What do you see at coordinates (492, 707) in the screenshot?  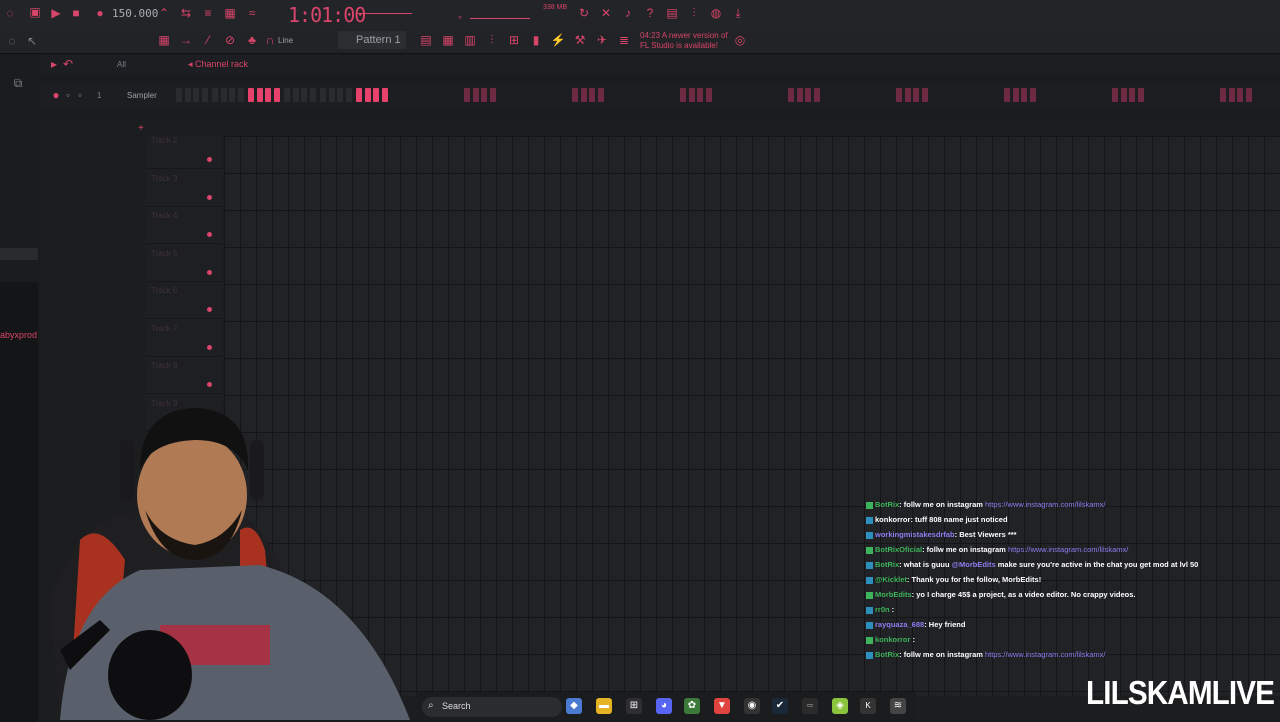 I see `taskbar-search: ⌕ Search` at bounding box center [492, 707].